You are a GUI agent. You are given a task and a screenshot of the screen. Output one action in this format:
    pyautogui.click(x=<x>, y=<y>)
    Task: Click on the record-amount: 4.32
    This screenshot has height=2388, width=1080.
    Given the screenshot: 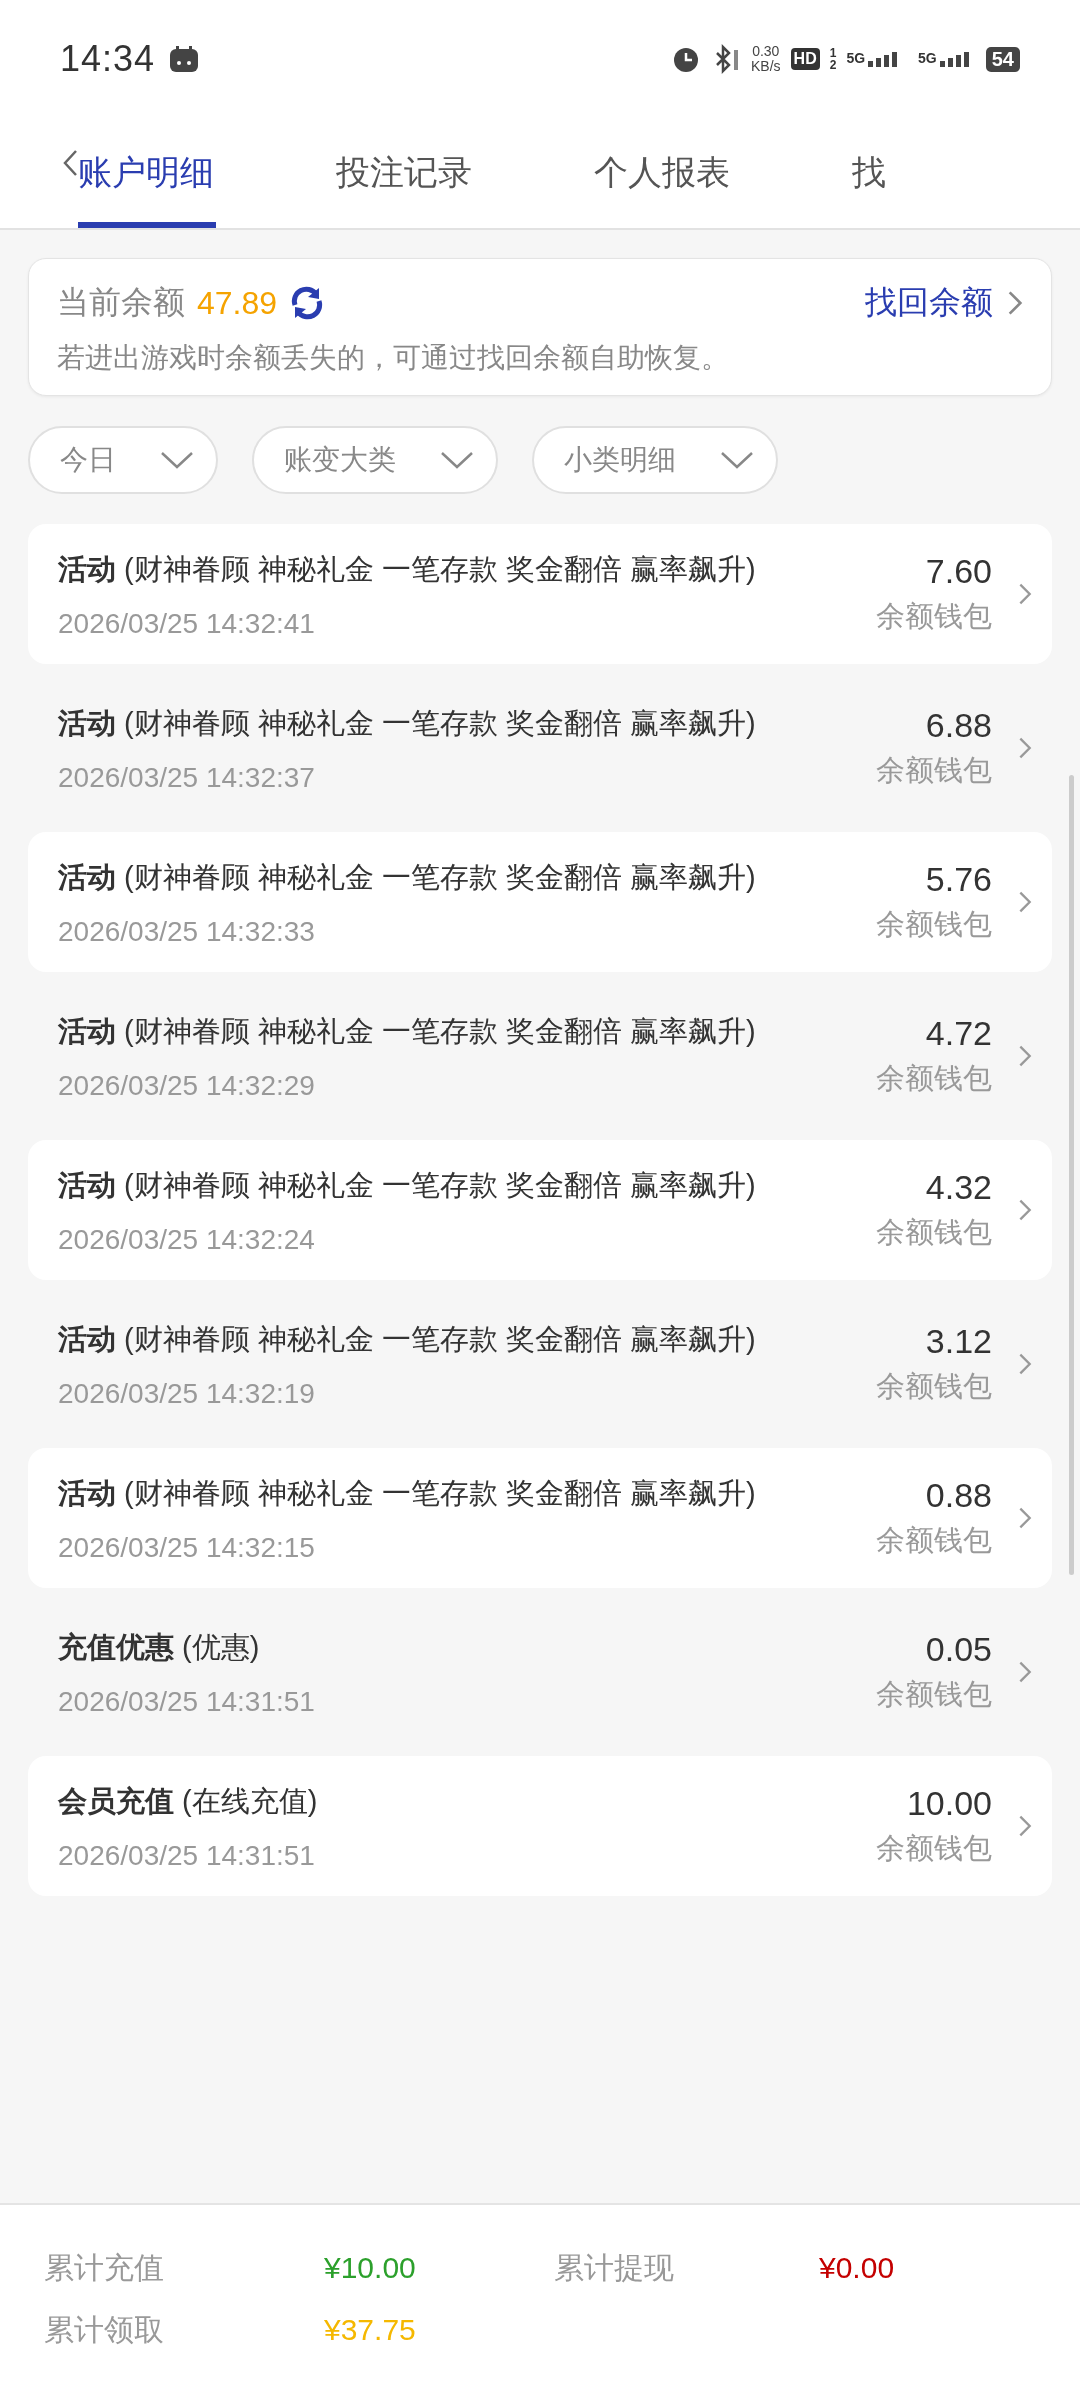 What is the action you would take?
    pyautogui.click(x=958, y=1187)
    